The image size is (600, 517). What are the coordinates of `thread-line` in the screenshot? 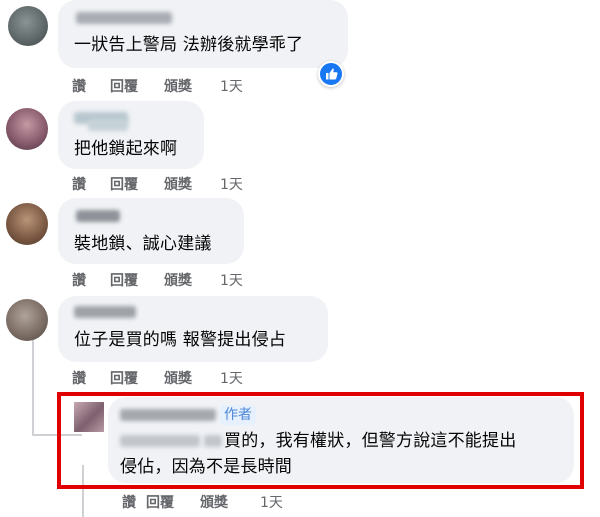 It's located at (33, 386).